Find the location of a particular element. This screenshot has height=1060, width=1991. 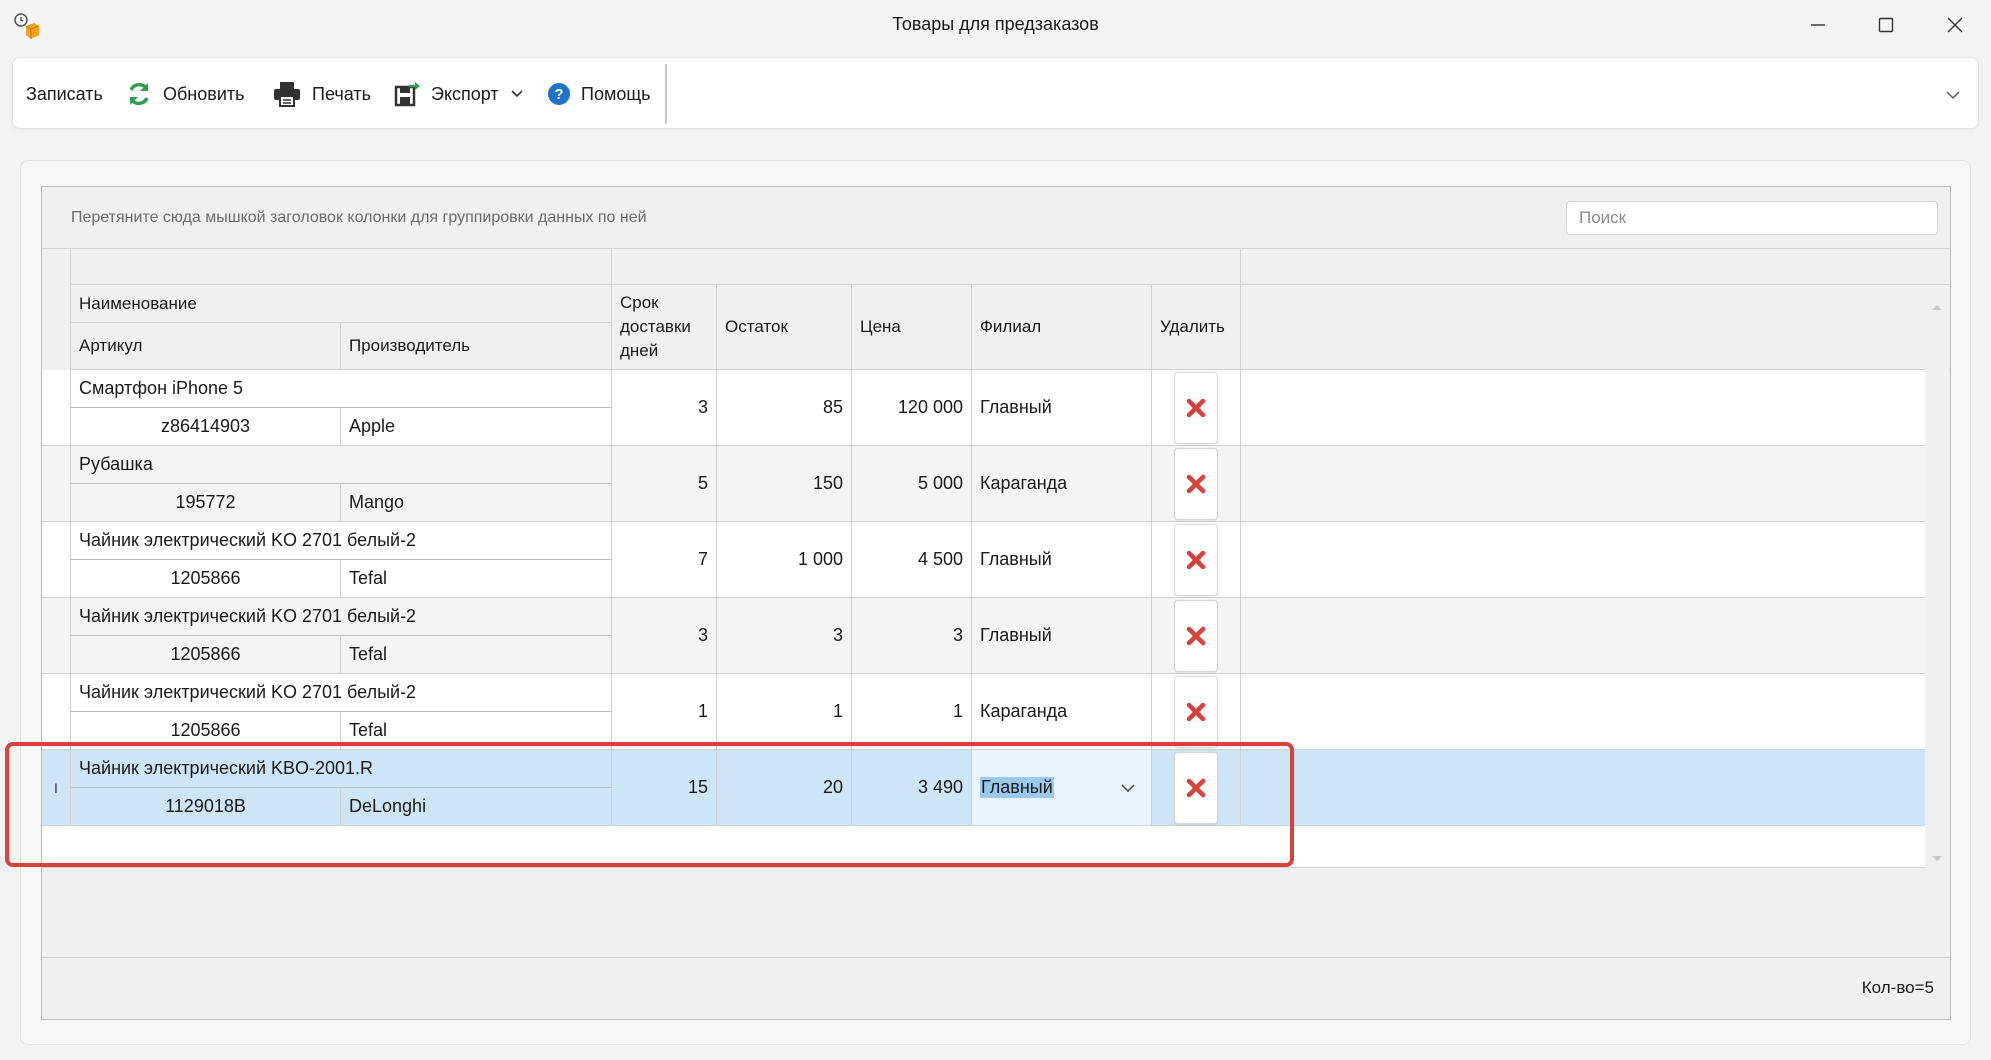

cell-price: 1 is located at coordinates (912, 712).